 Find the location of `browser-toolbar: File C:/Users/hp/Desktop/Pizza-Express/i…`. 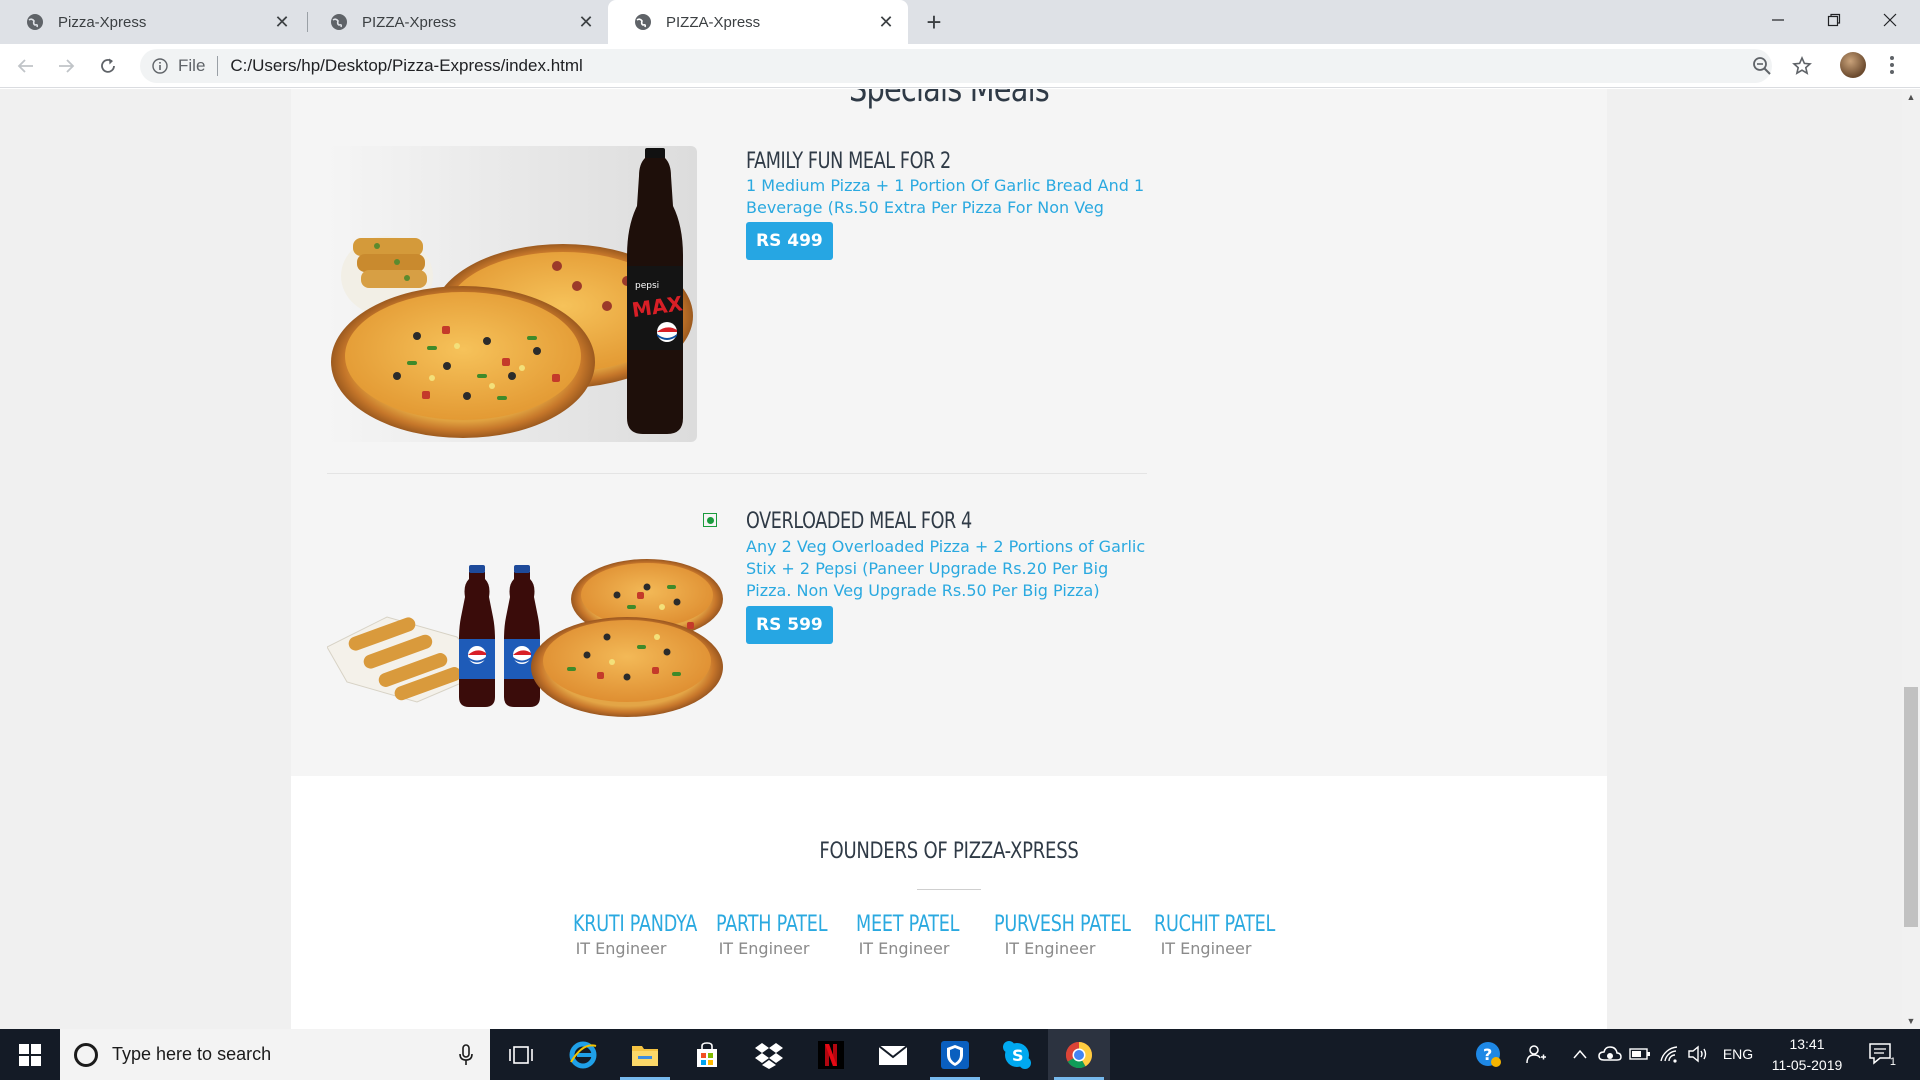

browser-toolbar: File C:/Users/hp/Desktop/Pizza-Express/i… is located at coordinates (960, 66).